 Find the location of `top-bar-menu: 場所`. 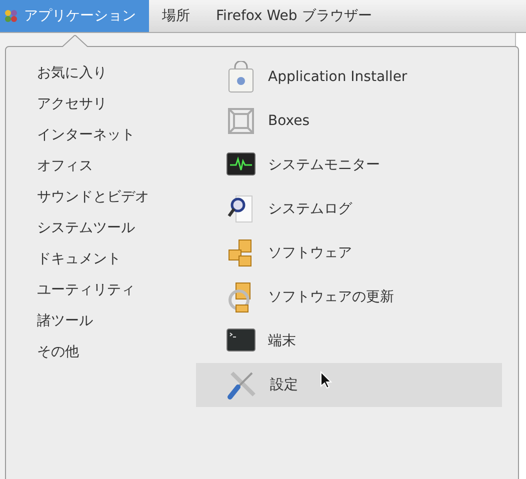

top-bar-menu: 場所 is located at coordinates (176, 16).